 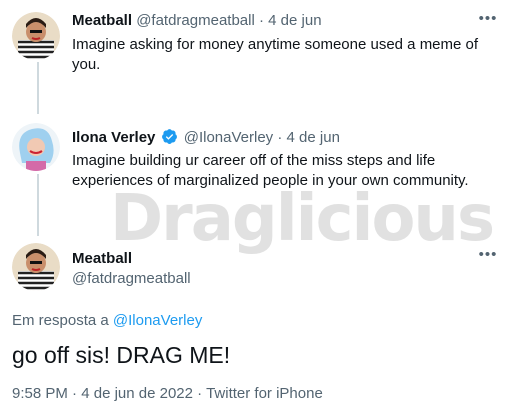 I want to click on verified-badge-icon, so click(x=169, y=136).